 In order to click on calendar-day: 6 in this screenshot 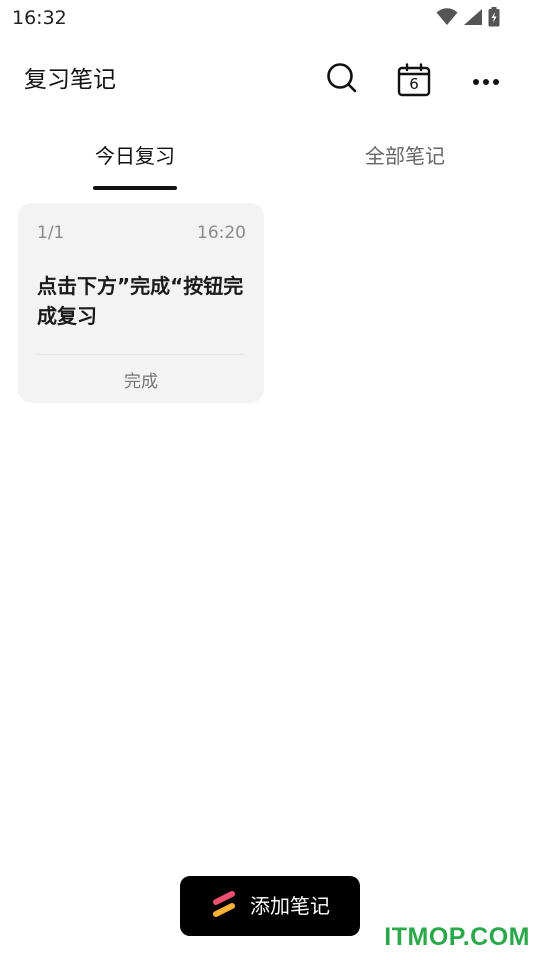, I will do `click(414, 84)`.